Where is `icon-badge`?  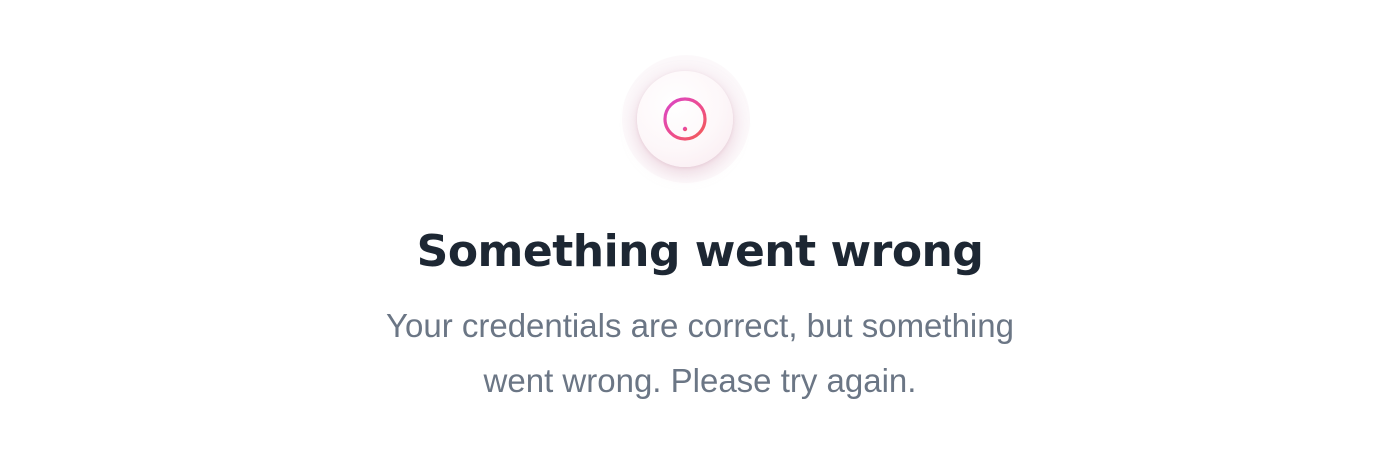
icon-badge is located at coordinates (685, 119).